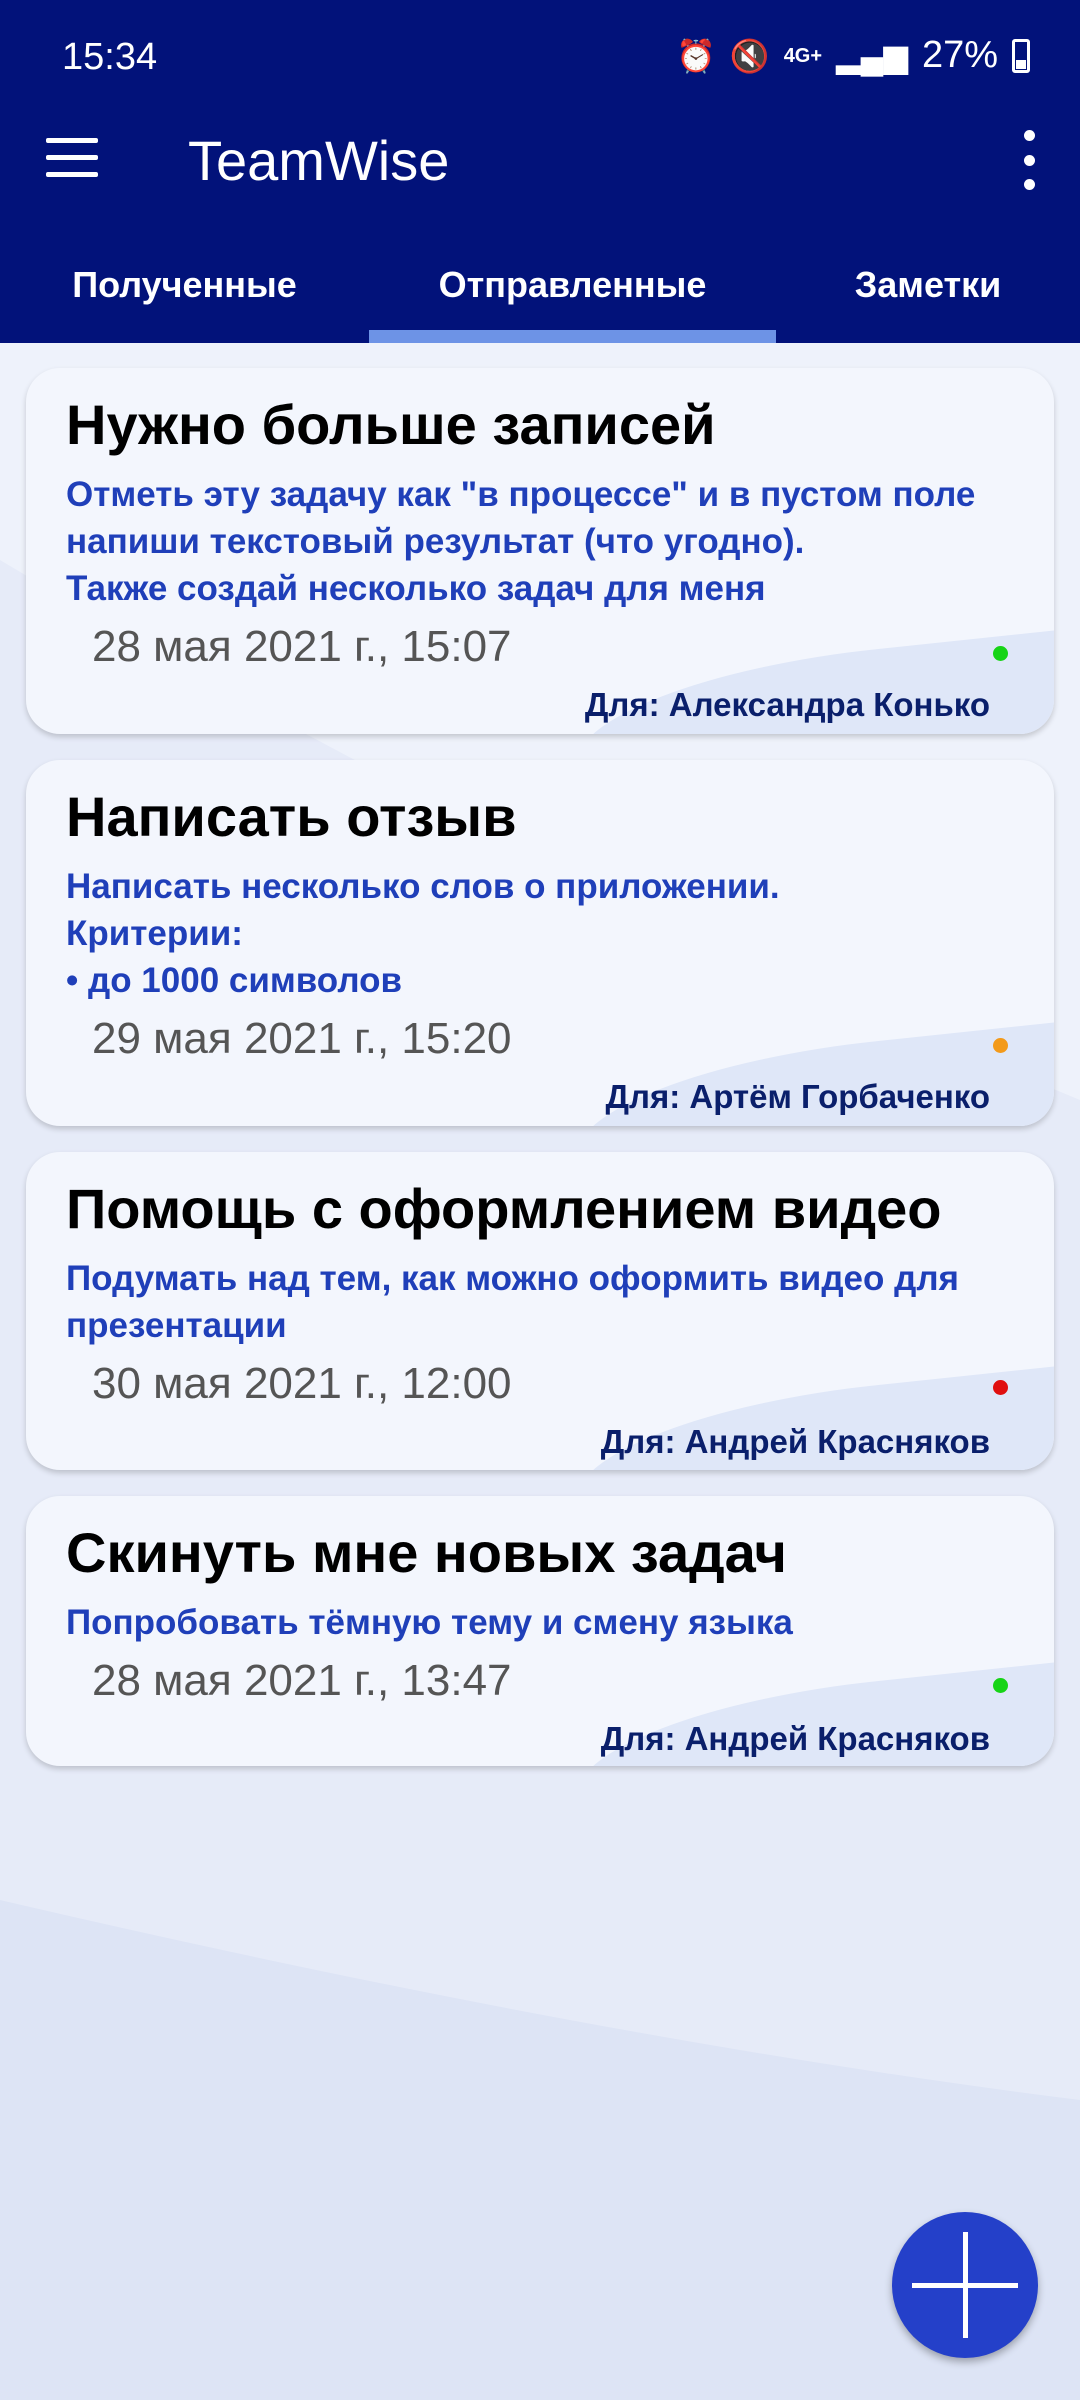 This screenshot has width=1080, height=2400. What do you see at coordinates (696, 55) in the screenshot?
I see `alarm-icon: ⏰` at bounding box center [696, 55].